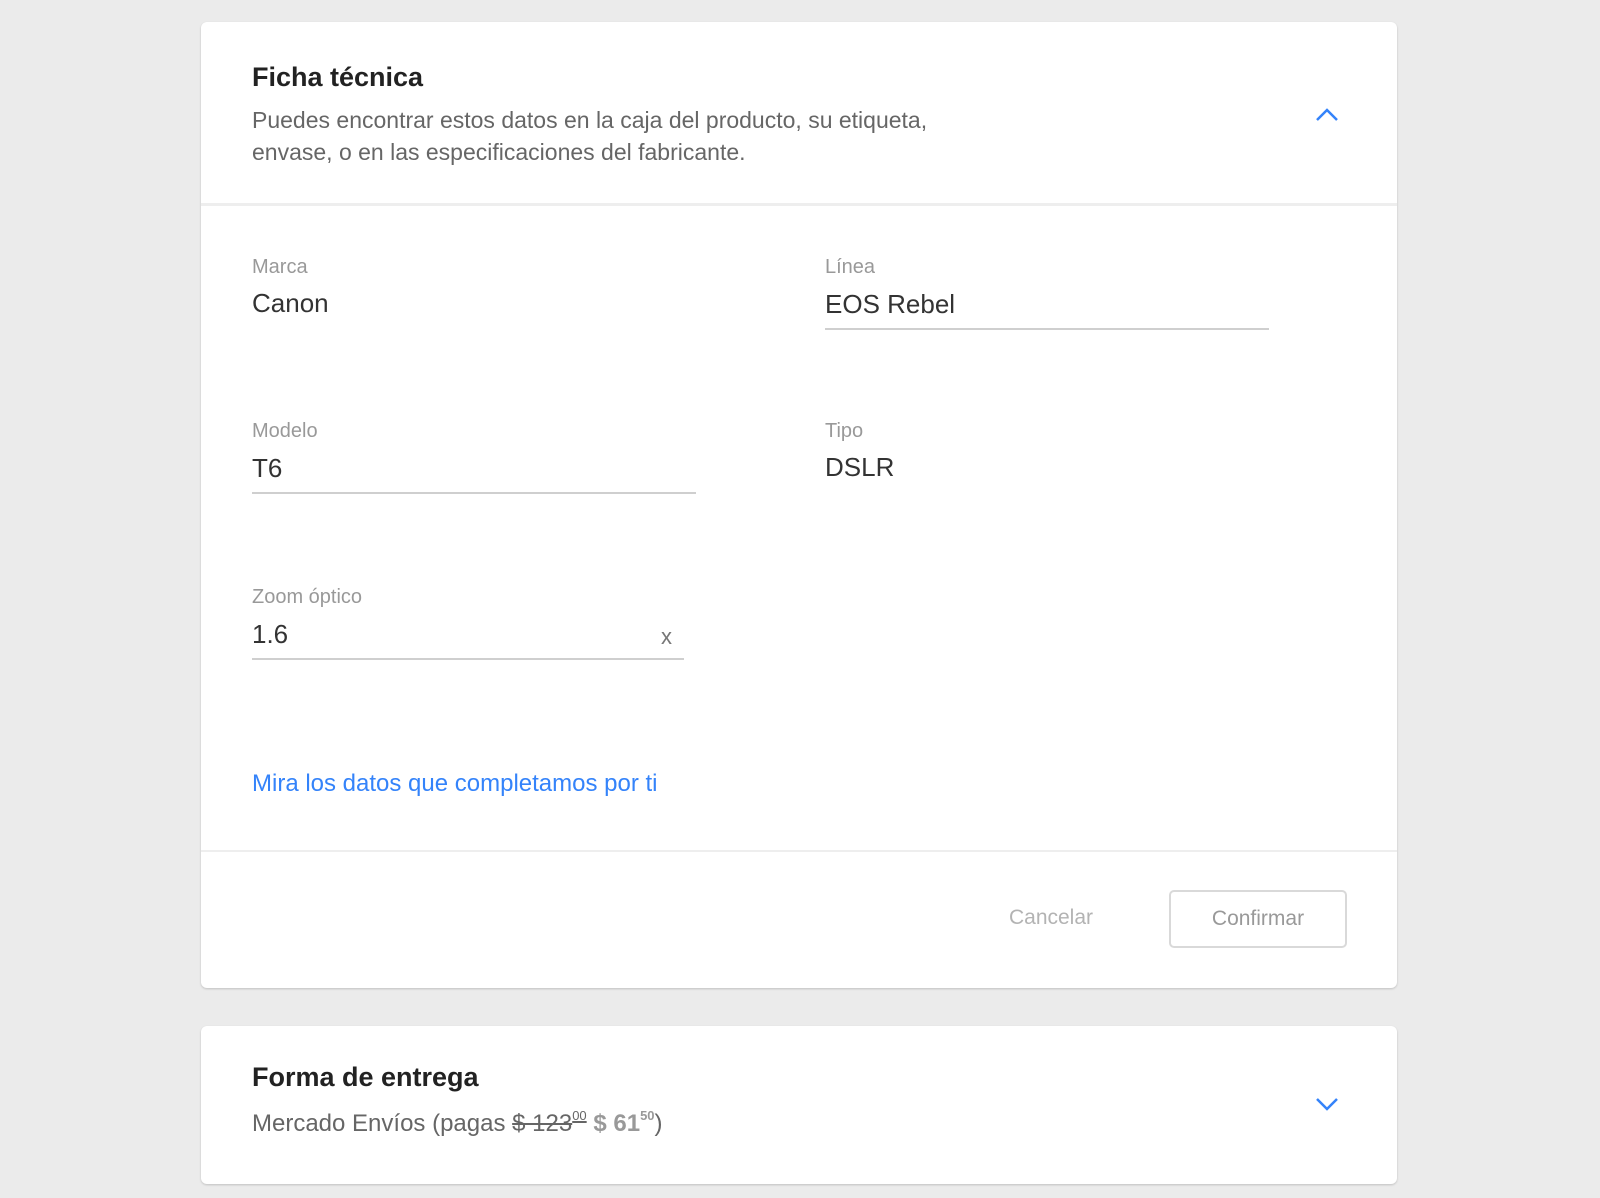  What do you see at coordinates (290, 303) in the screenshot?
I see `marca-value: Canon` at bounding box center [290, 303].